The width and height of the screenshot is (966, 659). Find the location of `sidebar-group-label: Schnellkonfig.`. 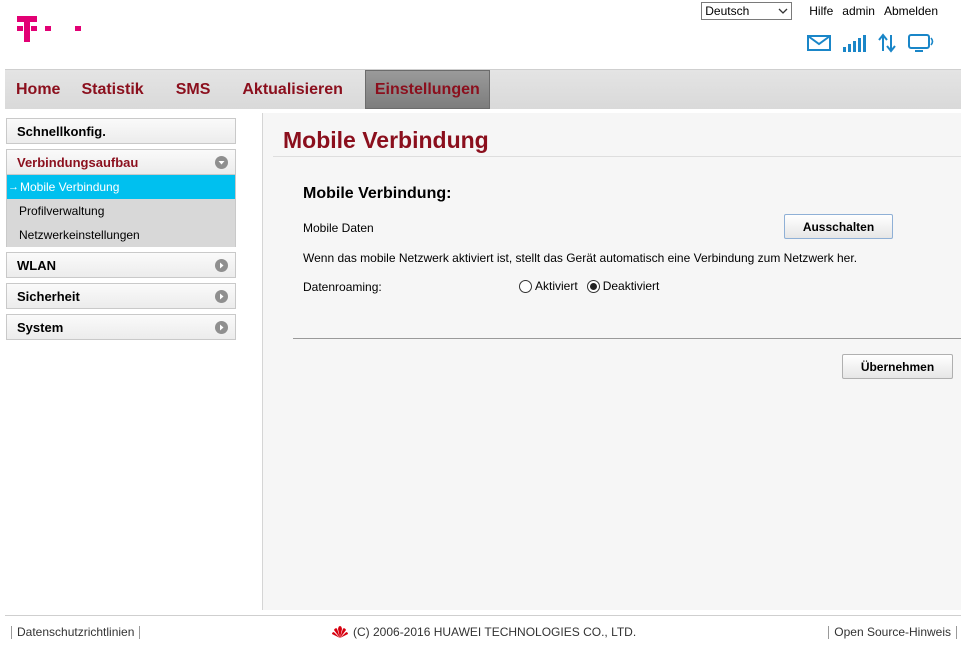

sidebar-group-label: Schnellkonfig. is located at coordinates (61, 131).